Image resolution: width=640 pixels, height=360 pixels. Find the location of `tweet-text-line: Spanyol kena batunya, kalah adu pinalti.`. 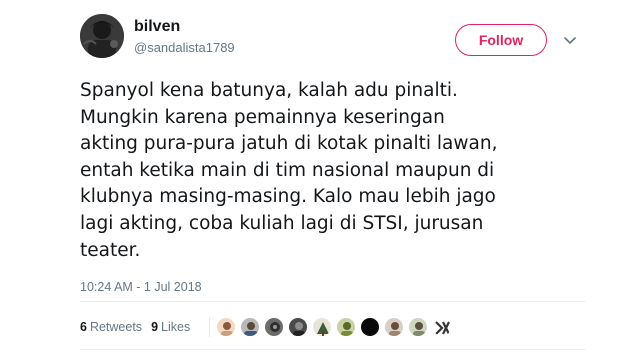

tweet-text-line: Spanyol kena batunya, kalah adu pinalti. is located at coordinates (269, 90).